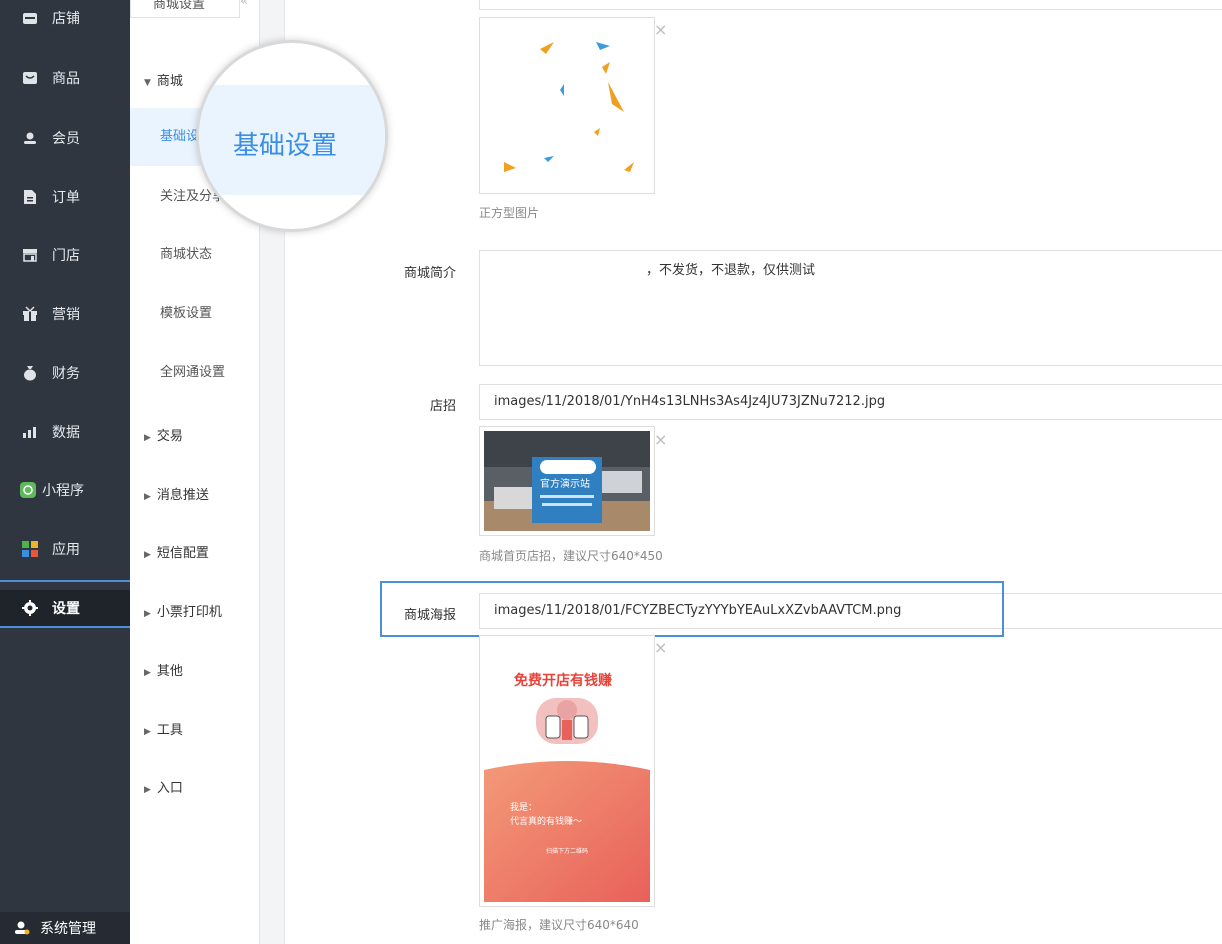 Image resolution: width=1222 pixels, height=944 pixels. What do you see at coordinates (442, 406) in the screenshot?
I see `sign-label: 店招` at bounding box center [442, 406].